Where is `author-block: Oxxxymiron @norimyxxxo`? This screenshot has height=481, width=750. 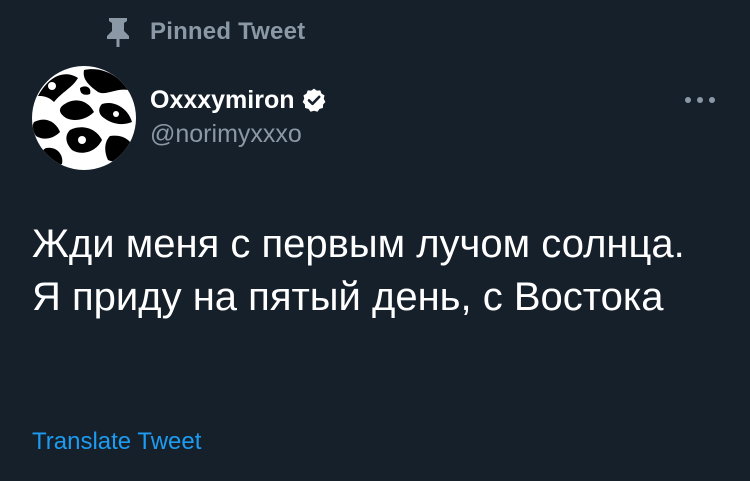 author-block: Oxxxymiron @norimyxxxo is located at coordinates (239, 116).